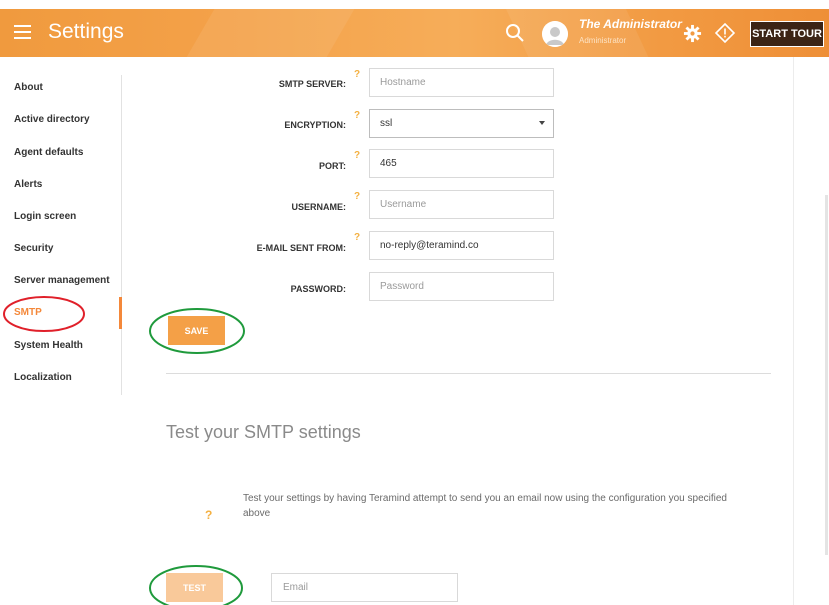  Describe the element at coordinates (197, 331) in the screenshot. I see `annotation-ring-save` at that location.